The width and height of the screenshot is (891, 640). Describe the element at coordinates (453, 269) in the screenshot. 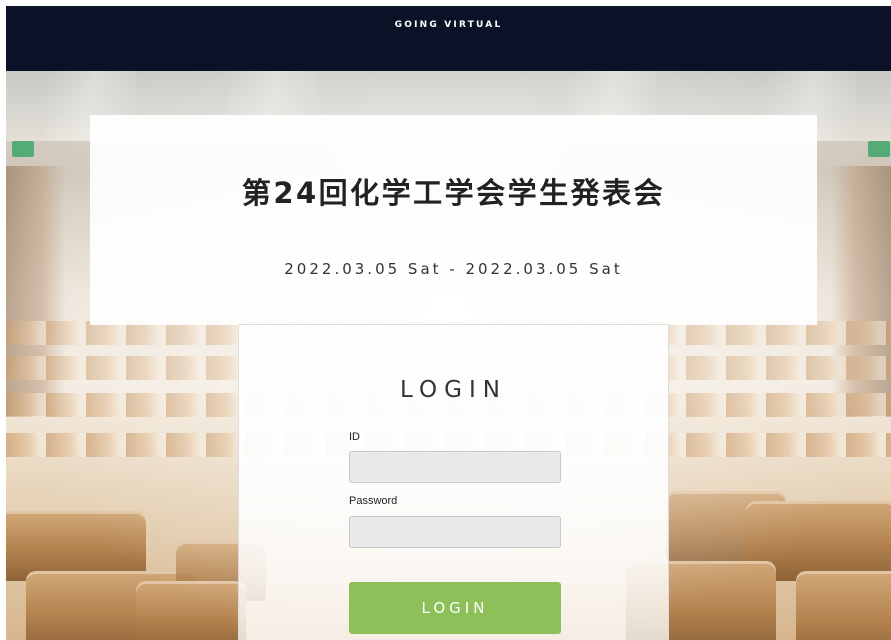

I see `event-dates: 2022.03.05 Sat - 2022.03.05 Sat` at that location.